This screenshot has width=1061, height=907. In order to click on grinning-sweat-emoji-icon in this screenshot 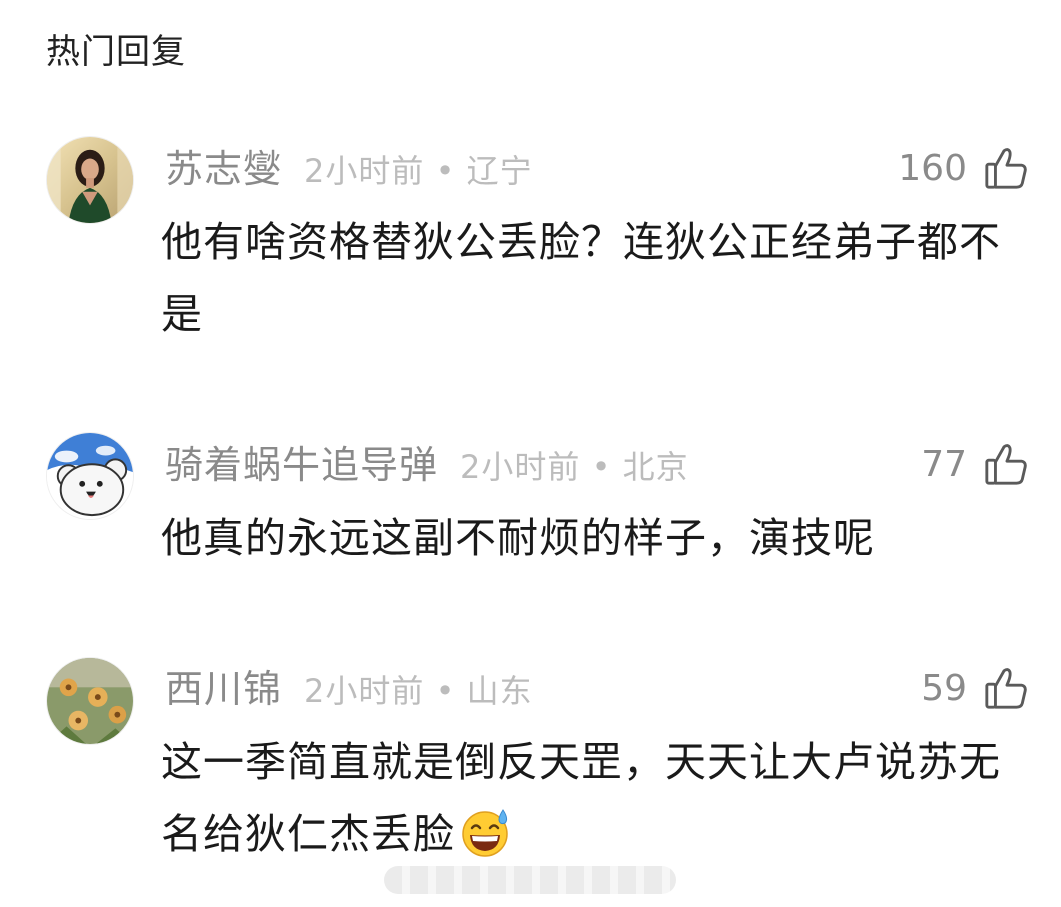, I will do `click(485, 832)`.